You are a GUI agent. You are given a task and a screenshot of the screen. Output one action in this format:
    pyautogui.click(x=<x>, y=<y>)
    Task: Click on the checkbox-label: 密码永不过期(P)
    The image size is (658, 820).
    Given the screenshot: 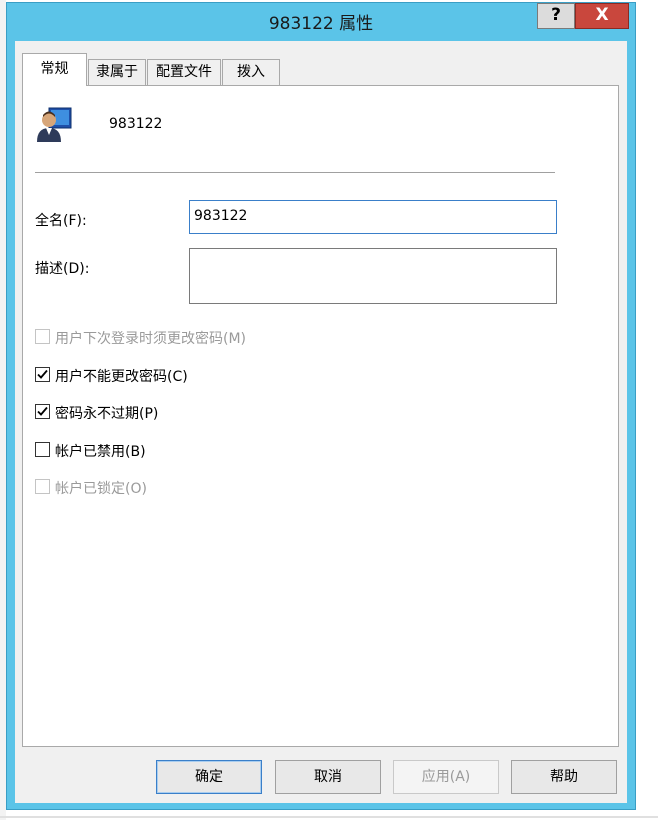 What is the action you would take?
    pyautogui.click(x=107, y=414)
    